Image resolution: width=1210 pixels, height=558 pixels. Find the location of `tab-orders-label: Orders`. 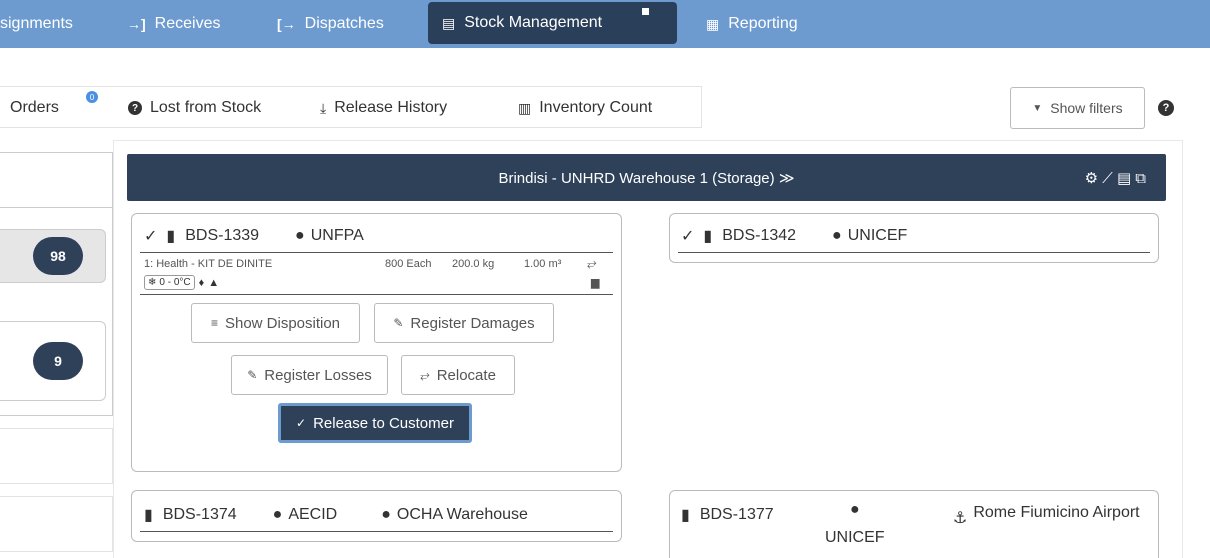

tab-orders-label: Orders is located at coordinates (34, 107).